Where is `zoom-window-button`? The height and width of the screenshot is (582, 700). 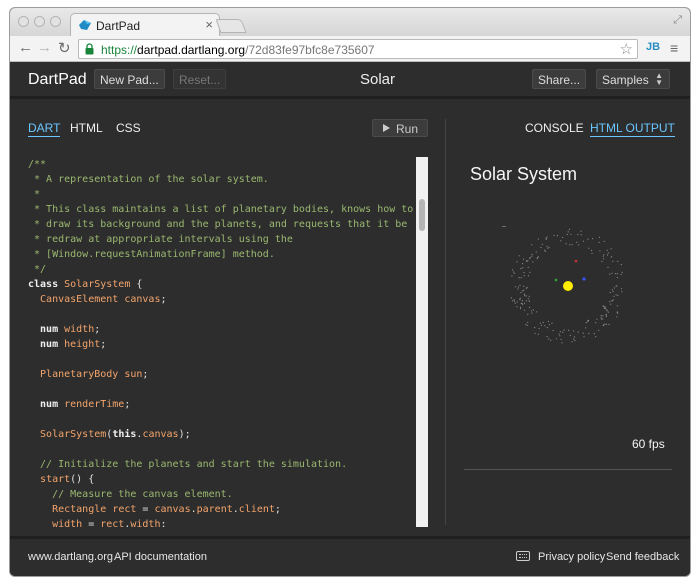
zoom-window-button is located at coordinates (55, 21).